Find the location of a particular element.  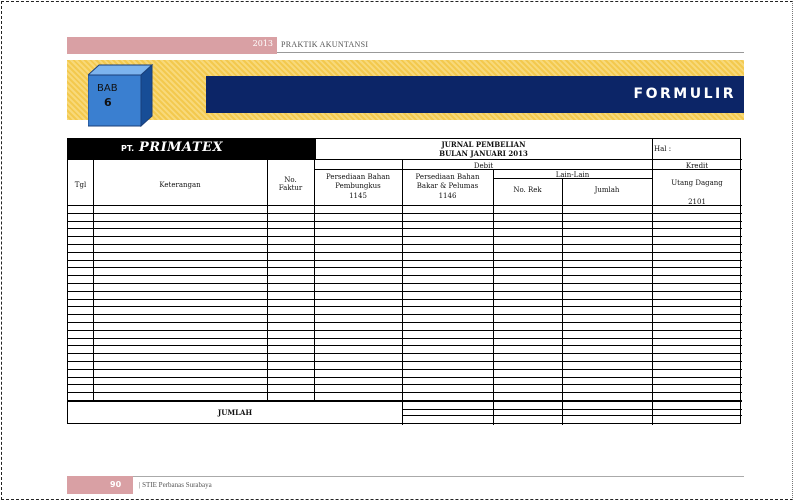

col-no-rek: No. Rek is located at coordinates (527, 190).